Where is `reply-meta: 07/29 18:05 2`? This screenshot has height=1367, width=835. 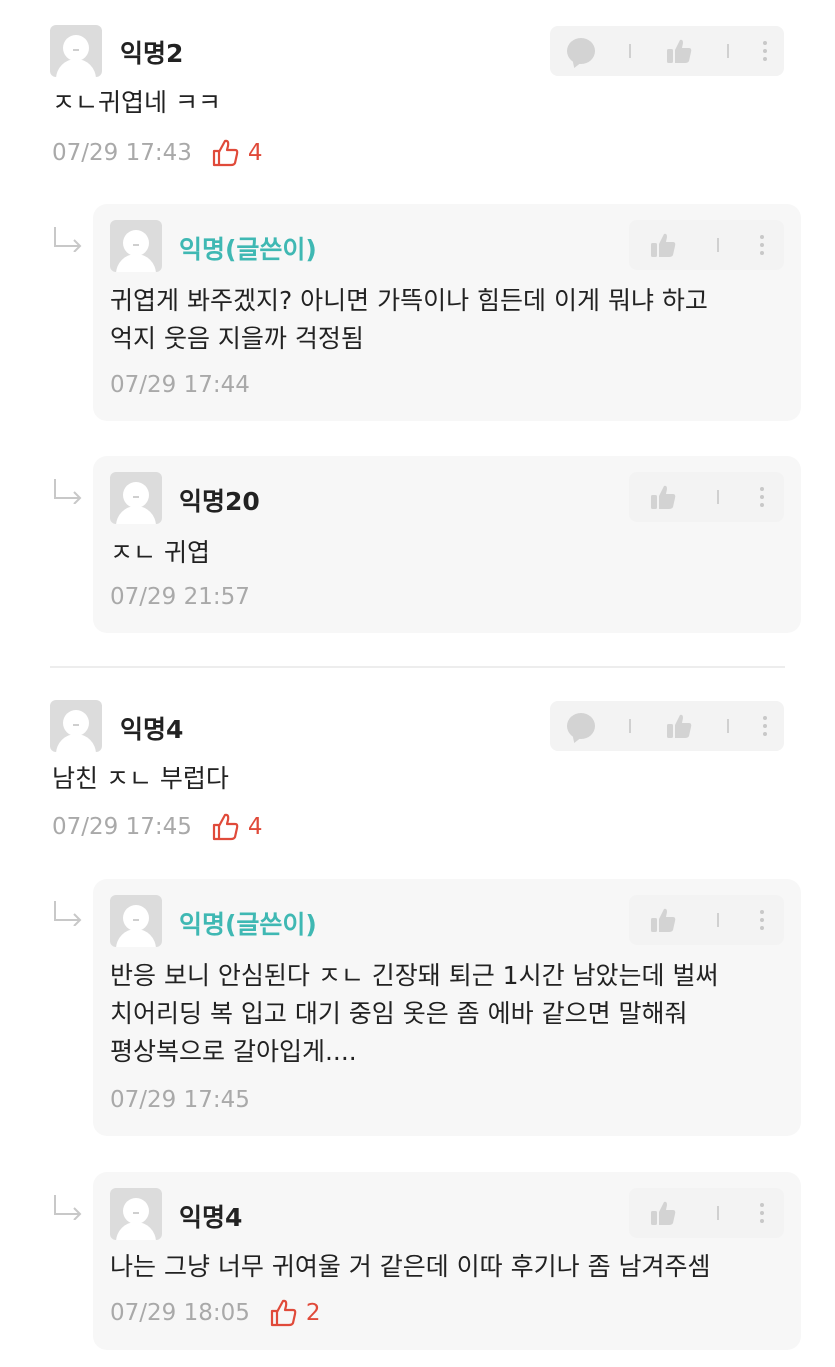
reply-meta: 07/29 18:05 2 is located at coordinates (215, 1313).